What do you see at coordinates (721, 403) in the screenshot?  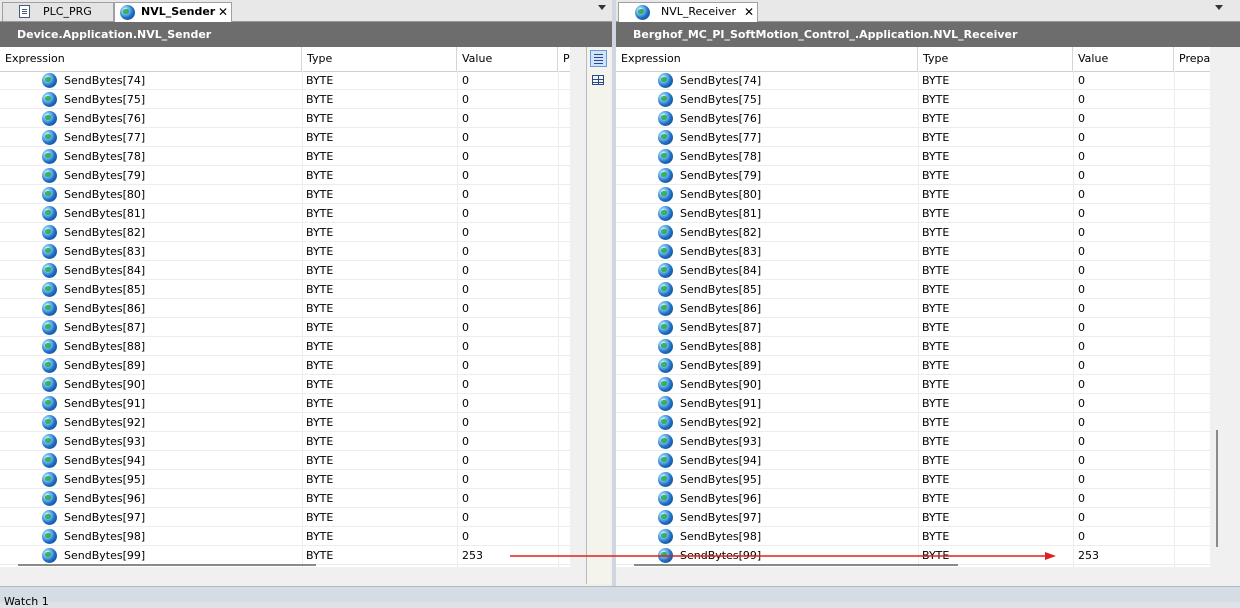 I see `expression-cell: SendBytes[91]` at bounding box center [721, 403].